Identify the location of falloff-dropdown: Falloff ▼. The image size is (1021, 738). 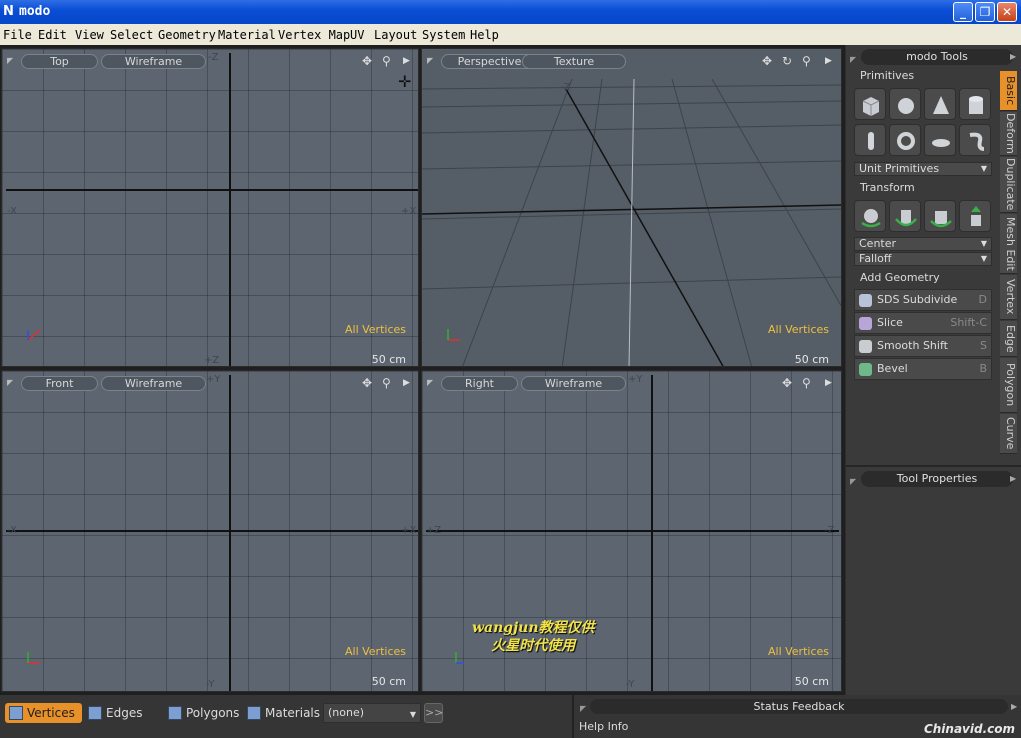
(923, 259).